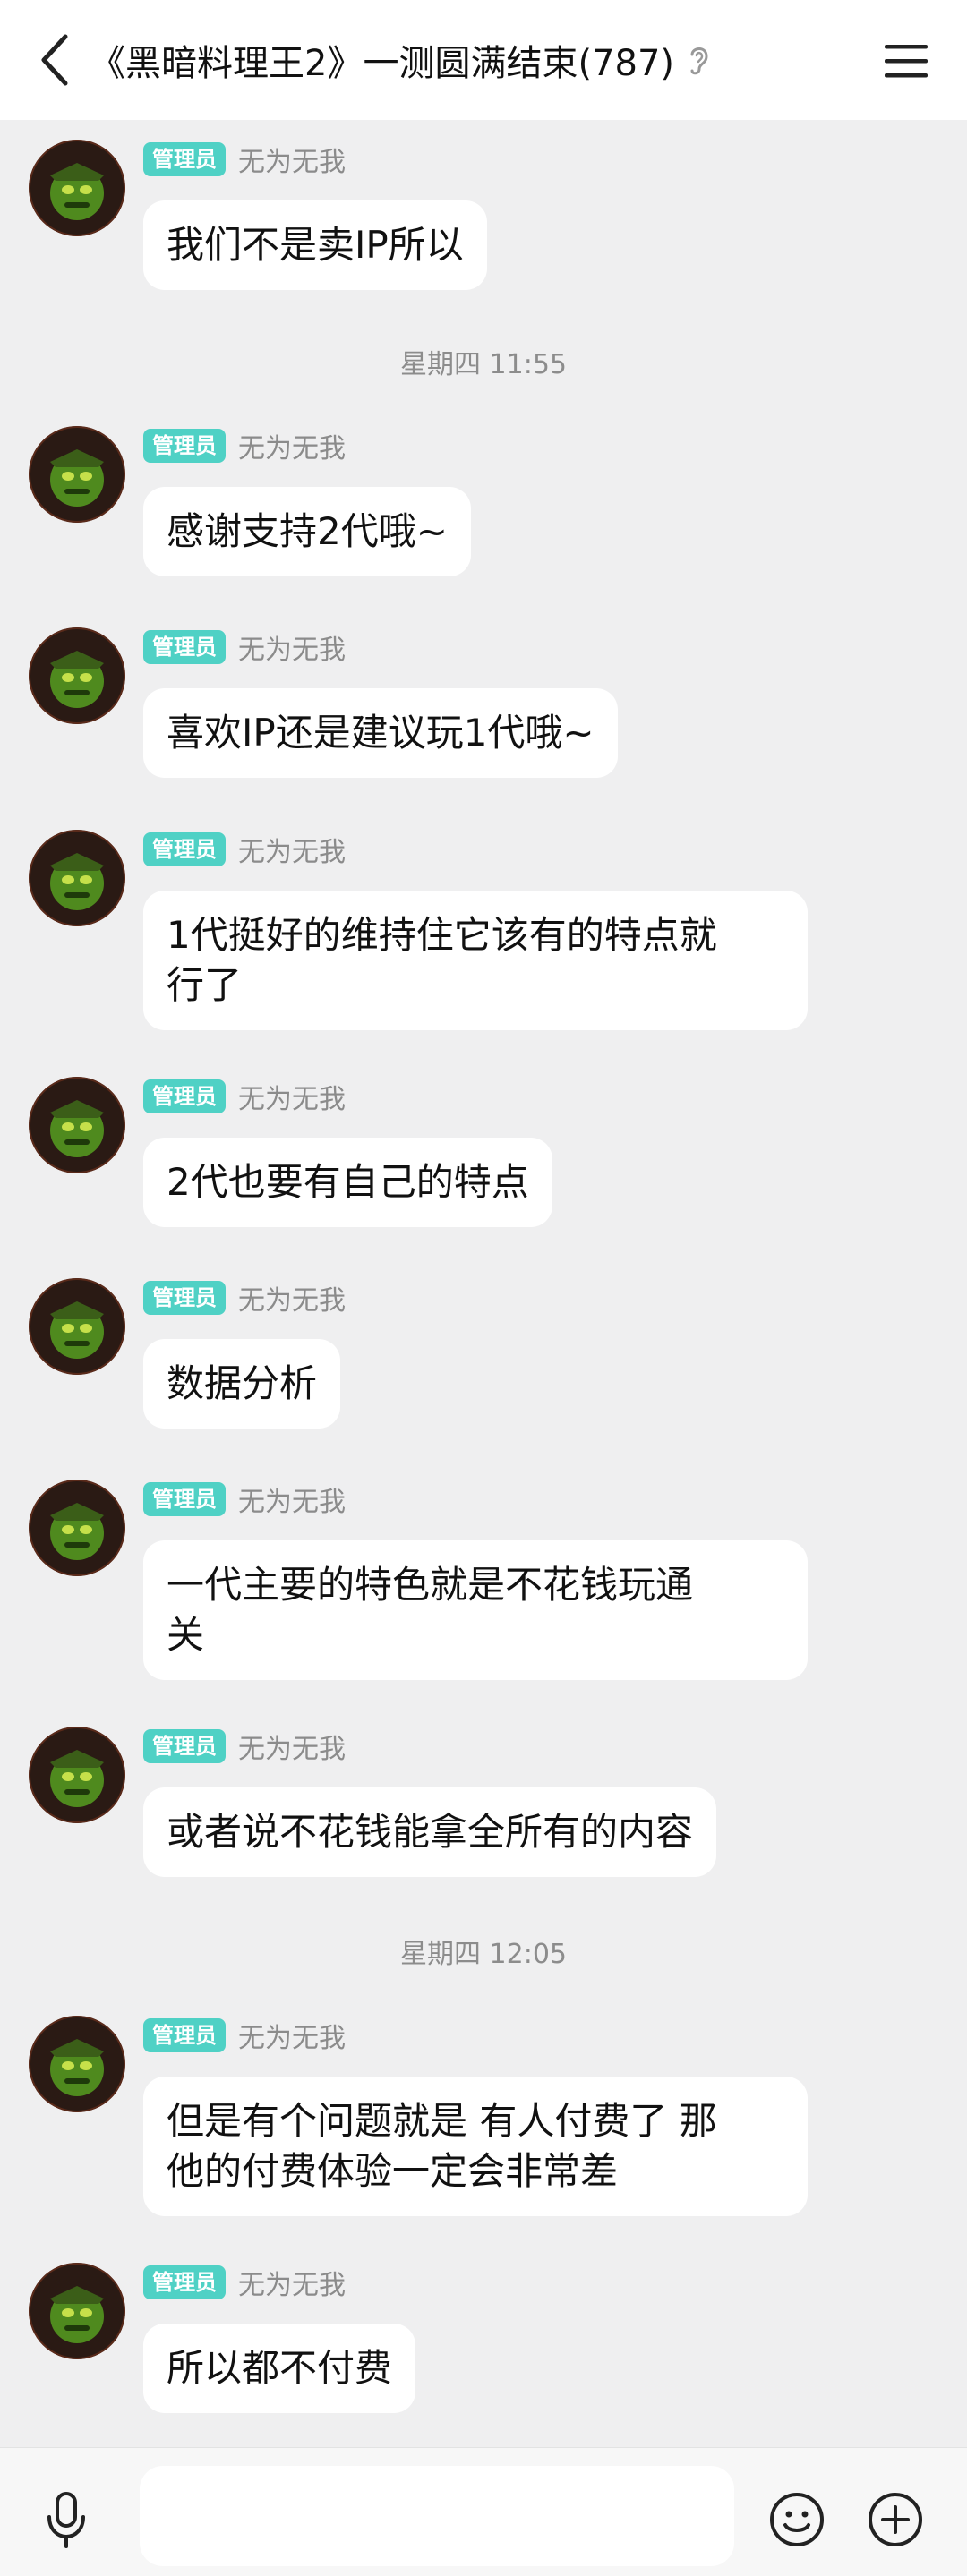 This screenshot has width=967, height=2576. Describe the element at coordinates (483, 1954) in the screenshot. I see `timestamp: 星期四 12:05` at that location.